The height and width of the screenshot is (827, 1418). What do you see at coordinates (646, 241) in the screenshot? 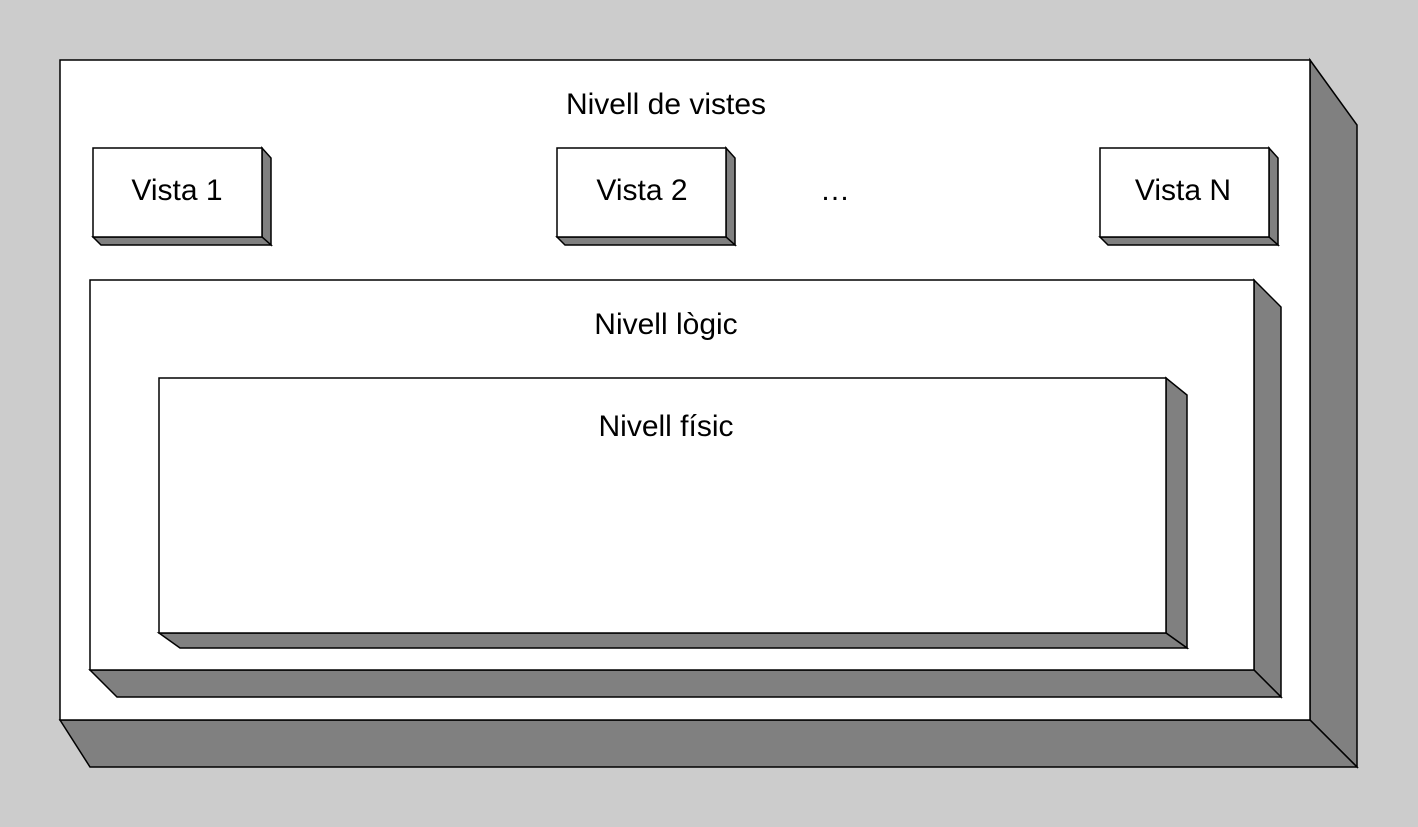
I see `view-box-2-bottom-side` at bounding box center [646, 241].